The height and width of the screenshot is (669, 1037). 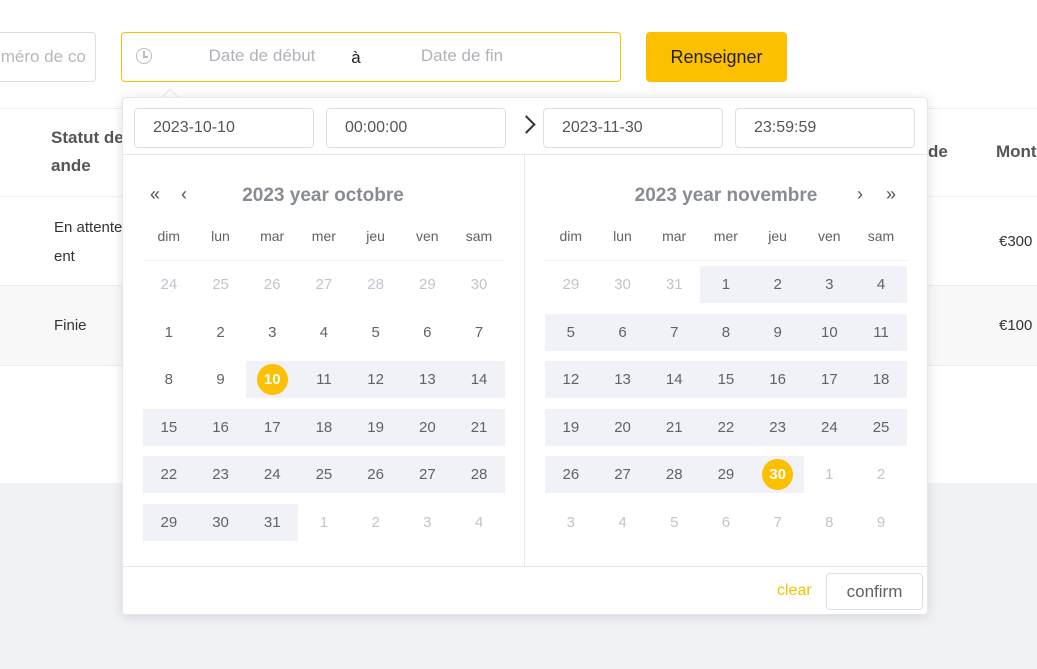 I want to click on start-date-placeholder: Date de début, so click(x=262, y=57).